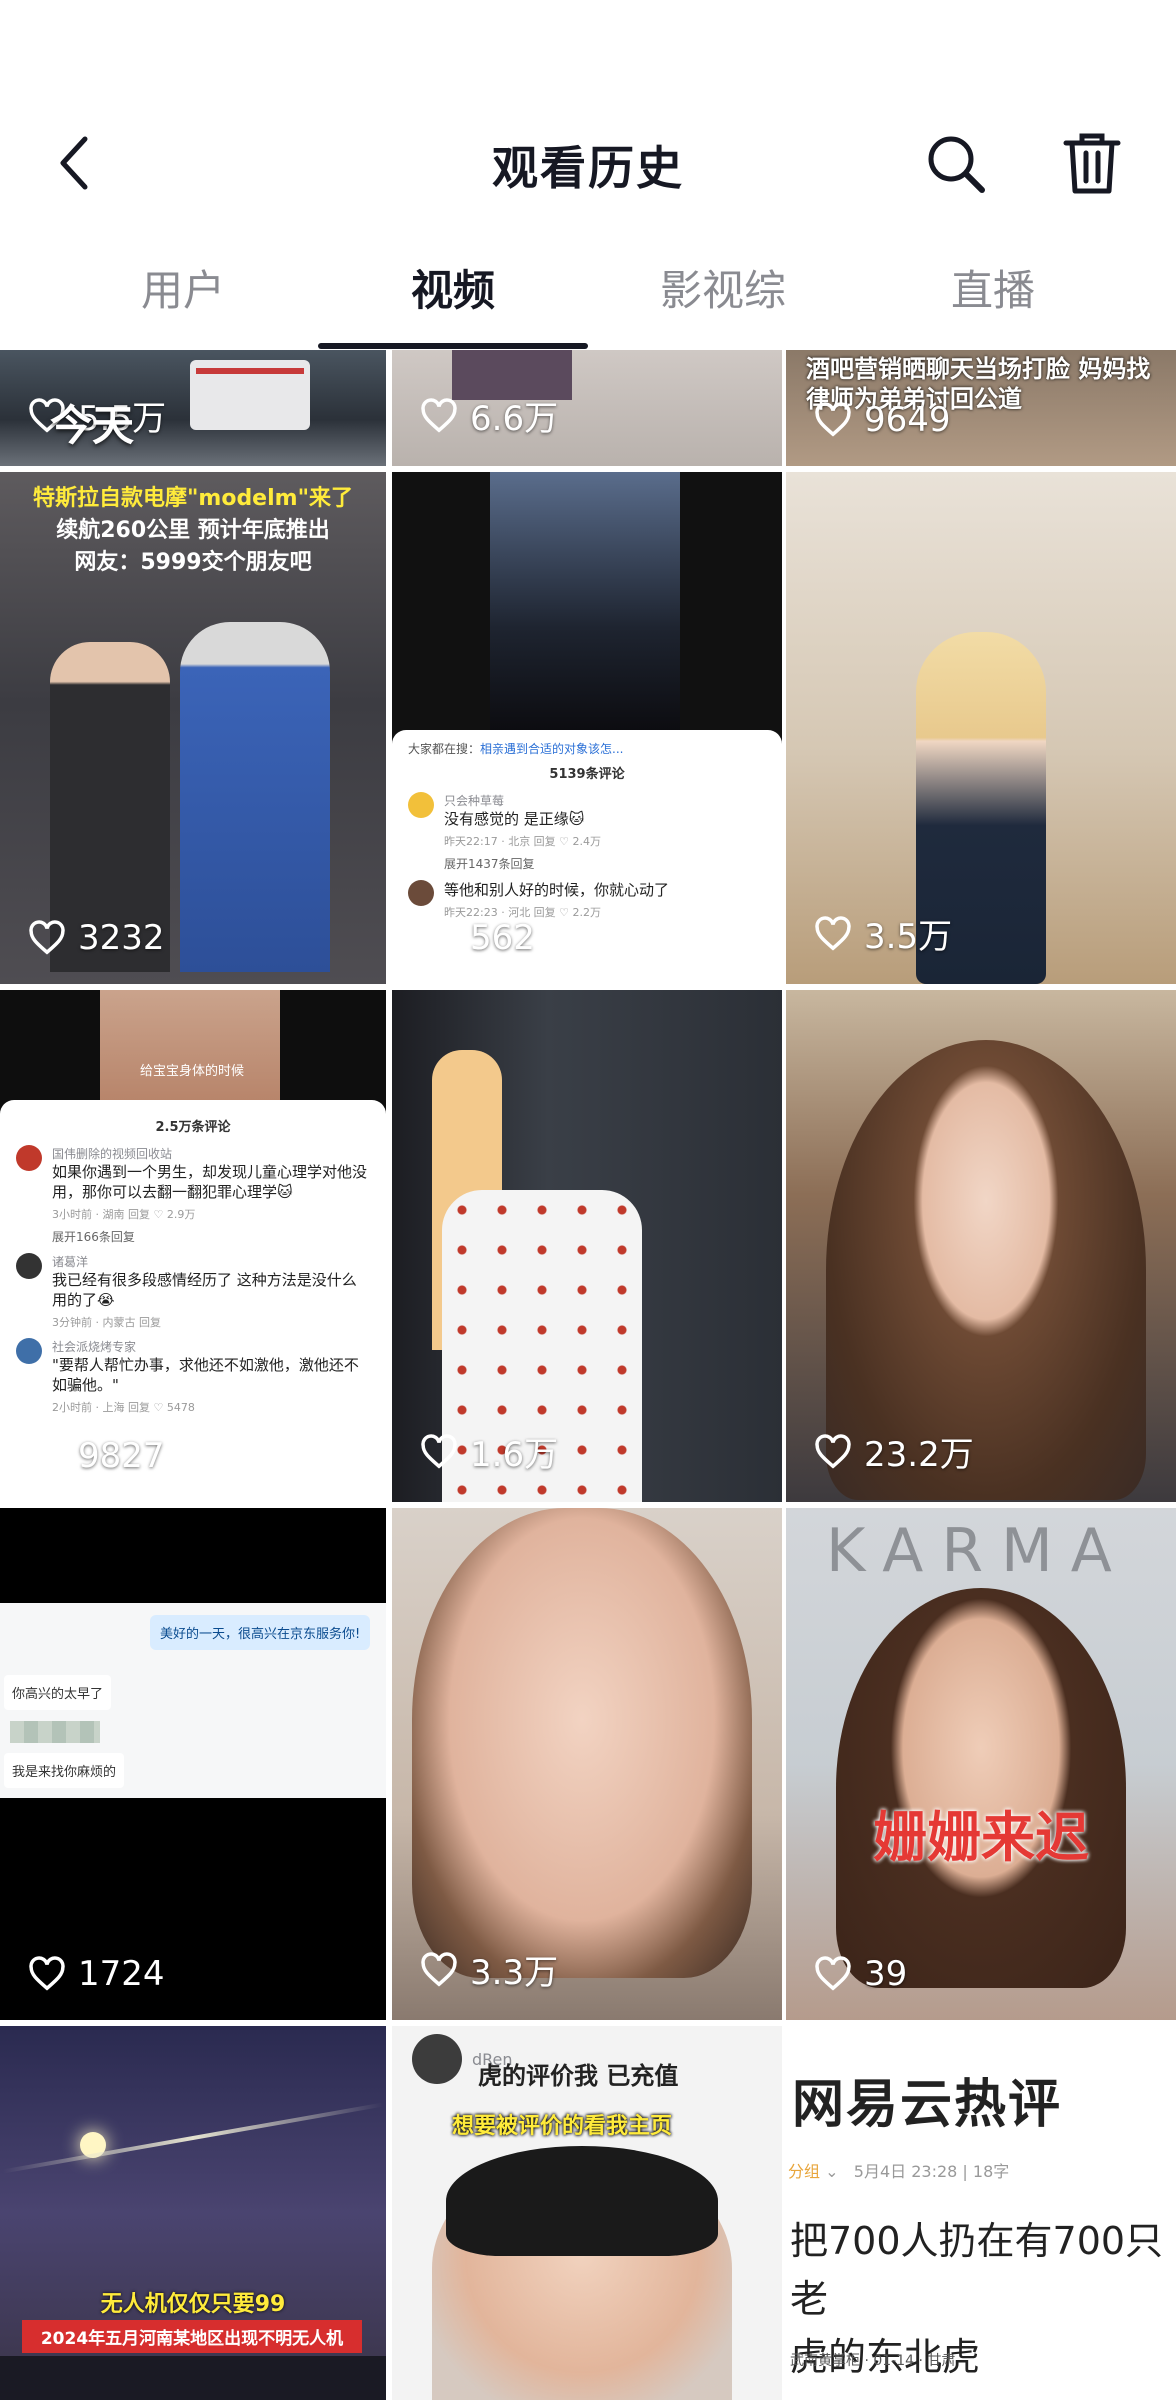 The height and width of the screenshot is (2400, 1176). What do you see at coordinates (96, 1974) in the screenshot?
I see `like-count: 1724` at bounding box center [96, 1974].